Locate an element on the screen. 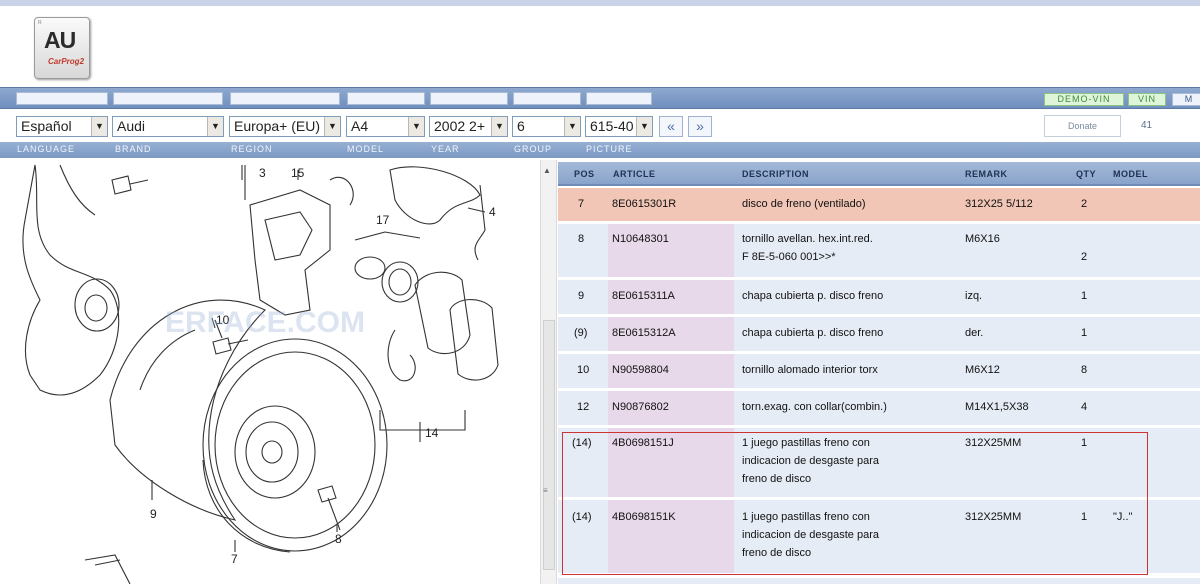  row-pos: 9 is located at coordinates (581, 296).